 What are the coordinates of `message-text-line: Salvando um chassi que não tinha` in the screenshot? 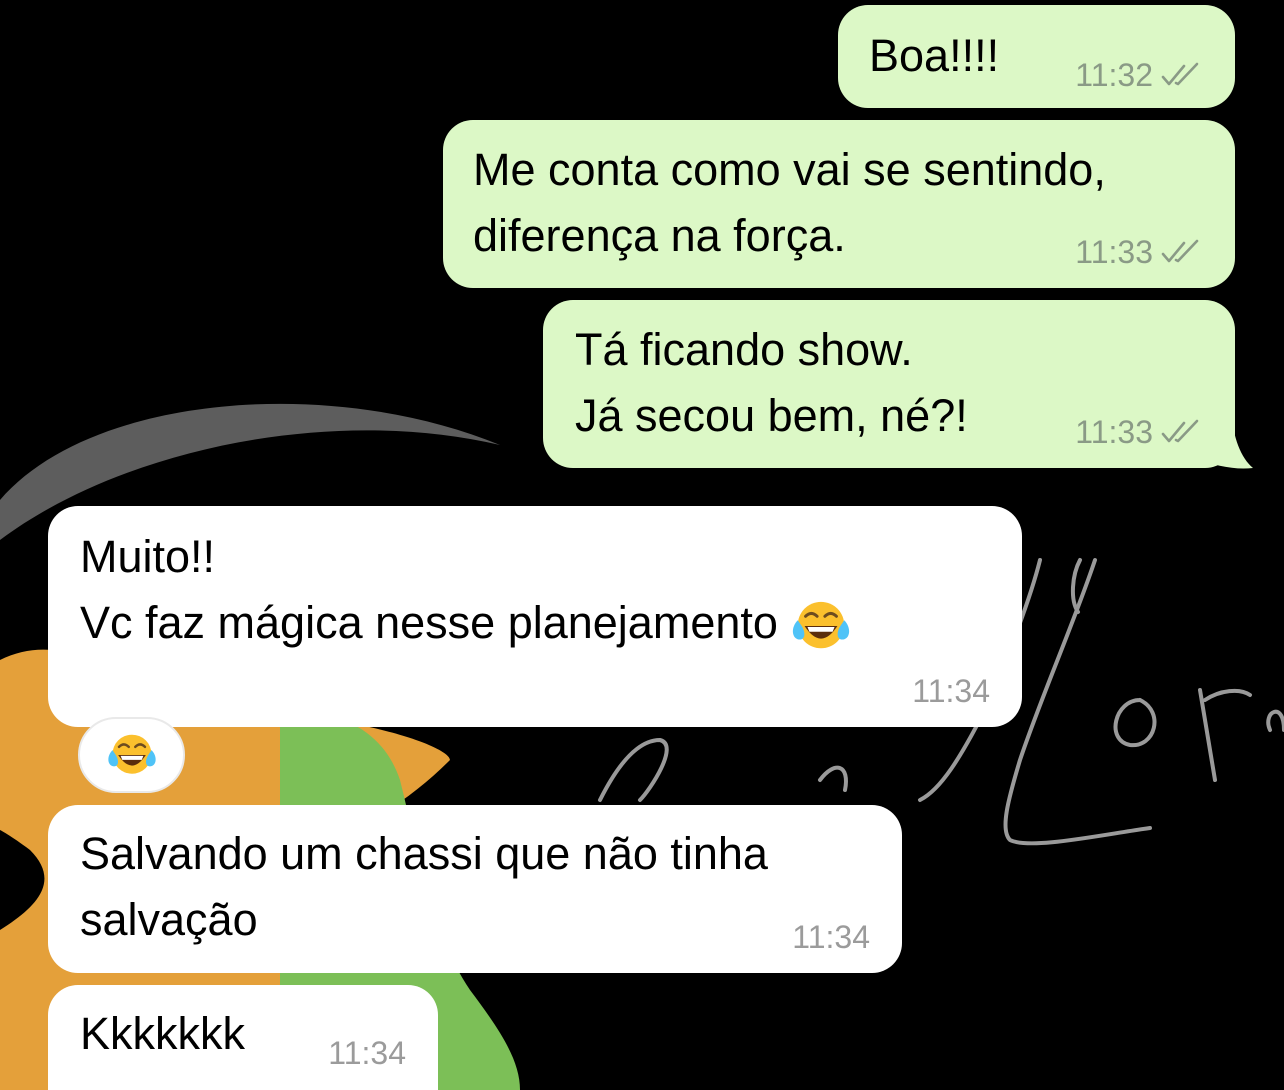 It's located at (424, 853).